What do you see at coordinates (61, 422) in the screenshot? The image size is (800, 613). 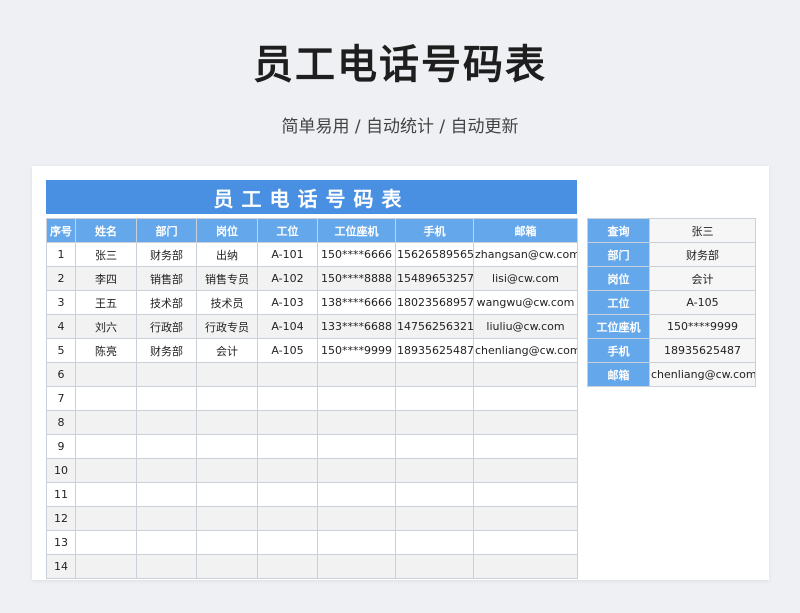 I see `cell-index: 8` at bounding box center [61, 422].